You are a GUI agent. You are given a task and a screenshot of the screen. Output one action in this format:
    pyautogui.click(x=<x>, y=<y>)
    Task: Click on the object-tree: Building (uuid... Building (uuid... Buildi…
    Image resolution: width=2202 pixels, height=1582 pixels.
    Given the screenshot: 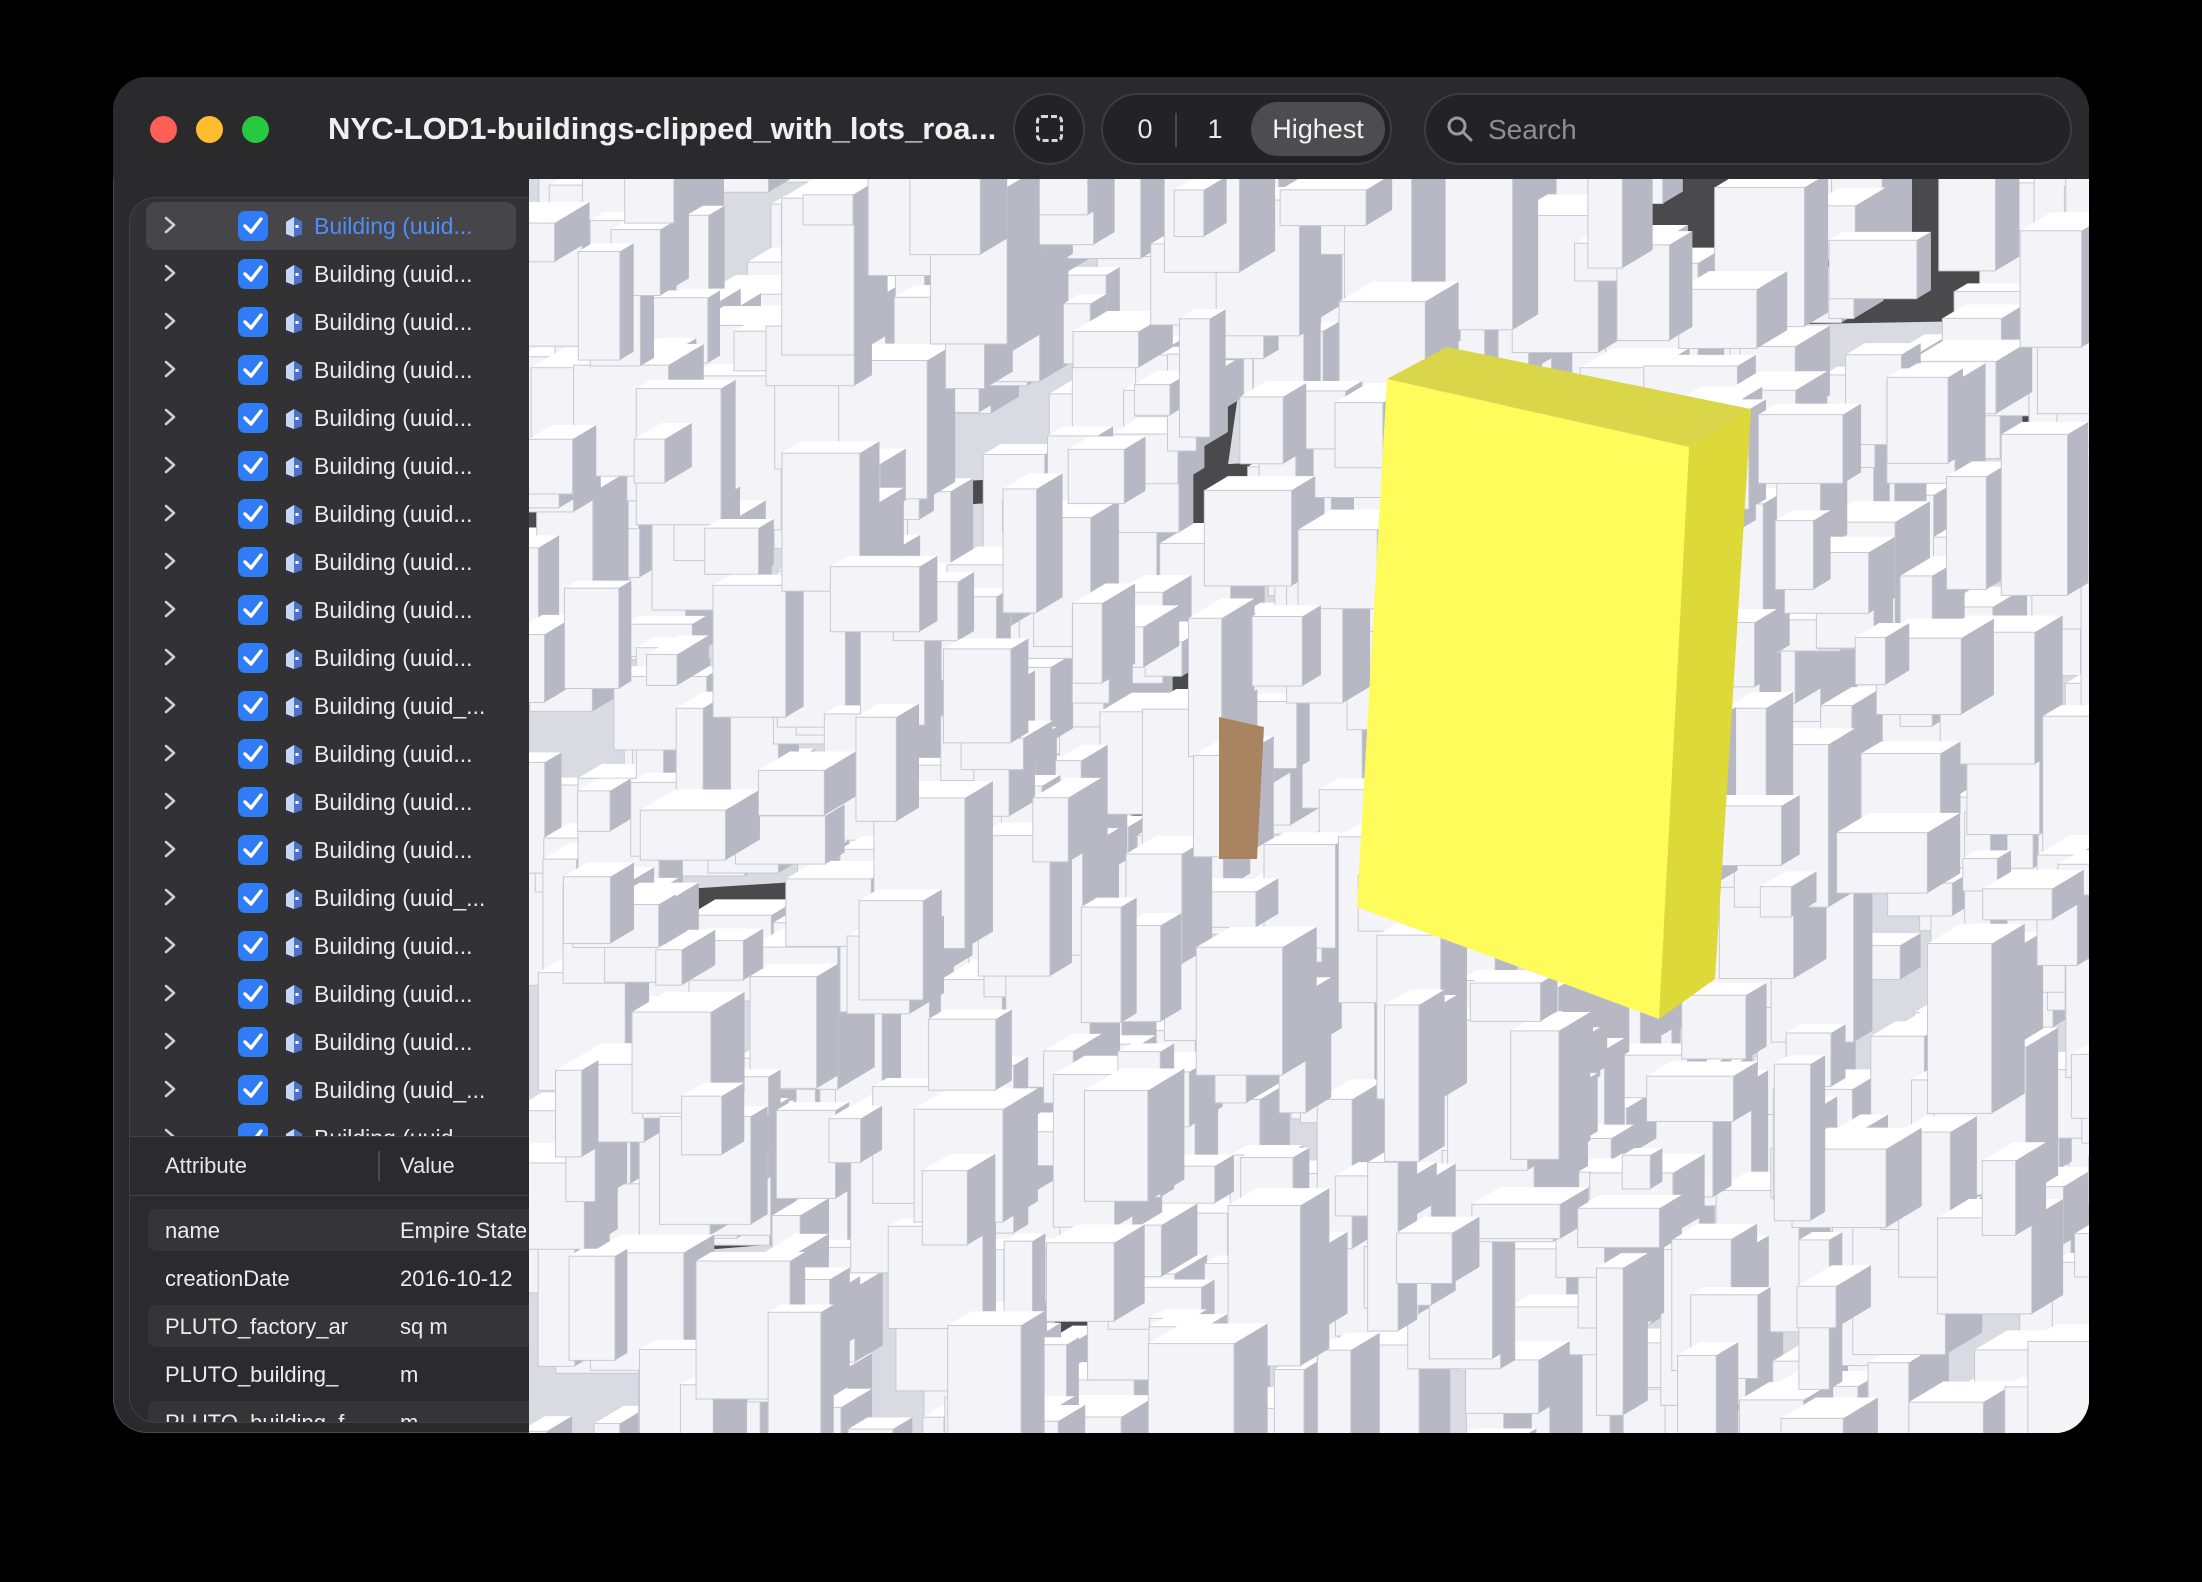 What is the action you would take?
    pyautogui.click(x=330, y=667)
    